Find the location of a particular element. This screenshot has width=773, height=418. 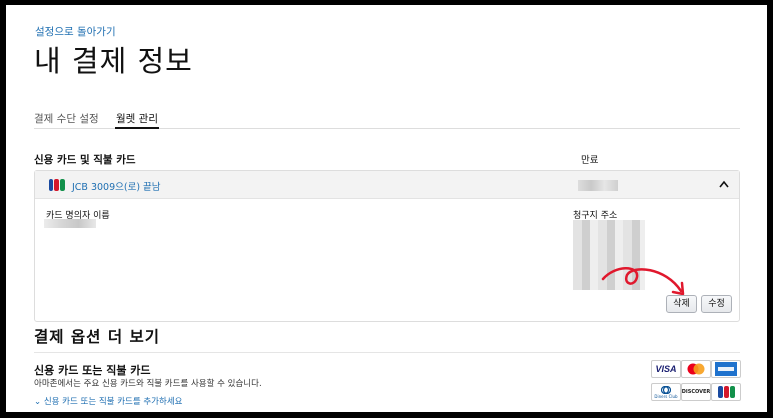

card-option-description: 아마존에서는 주요 신용 카드와 직불 카드를 사용할 수 있습니다. is located at coordinates (148, 384).